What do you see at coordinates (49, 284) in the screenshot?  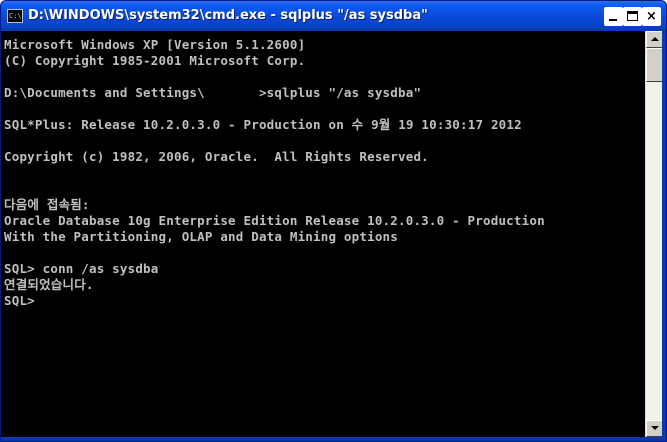 I see `console-line: 연결되었습니다.` at bounding box center [49, 284].